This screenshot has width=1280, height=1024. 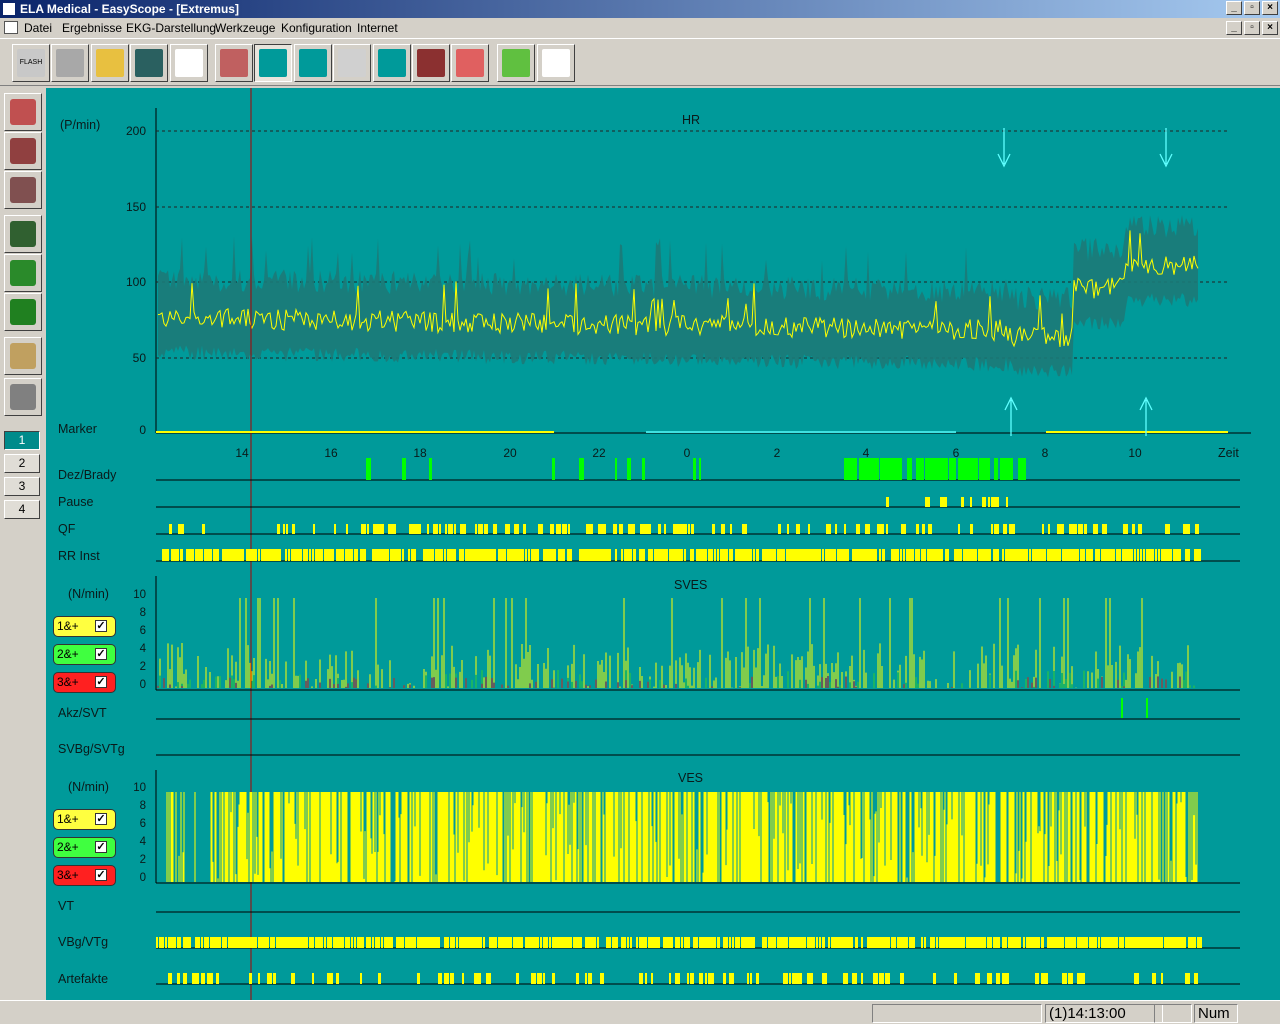 I want to click on menu-ergebnisse: Ergebnisse, so click(x=92, y=28).